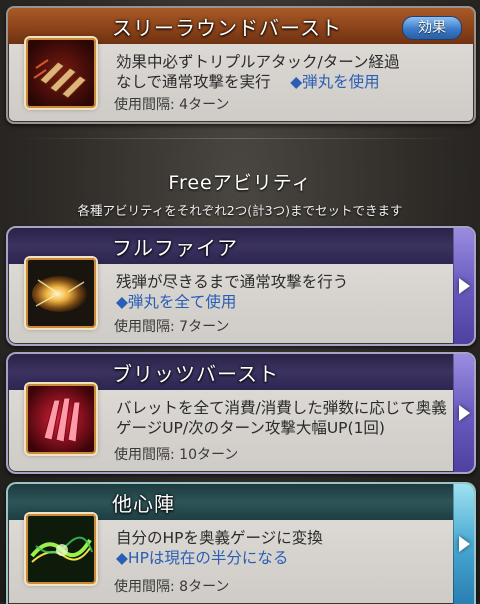  I want to click on section-subtitle: 各種アビリティをそれぞれ2つ(計3つ)までセットできます, so click(240, 210).